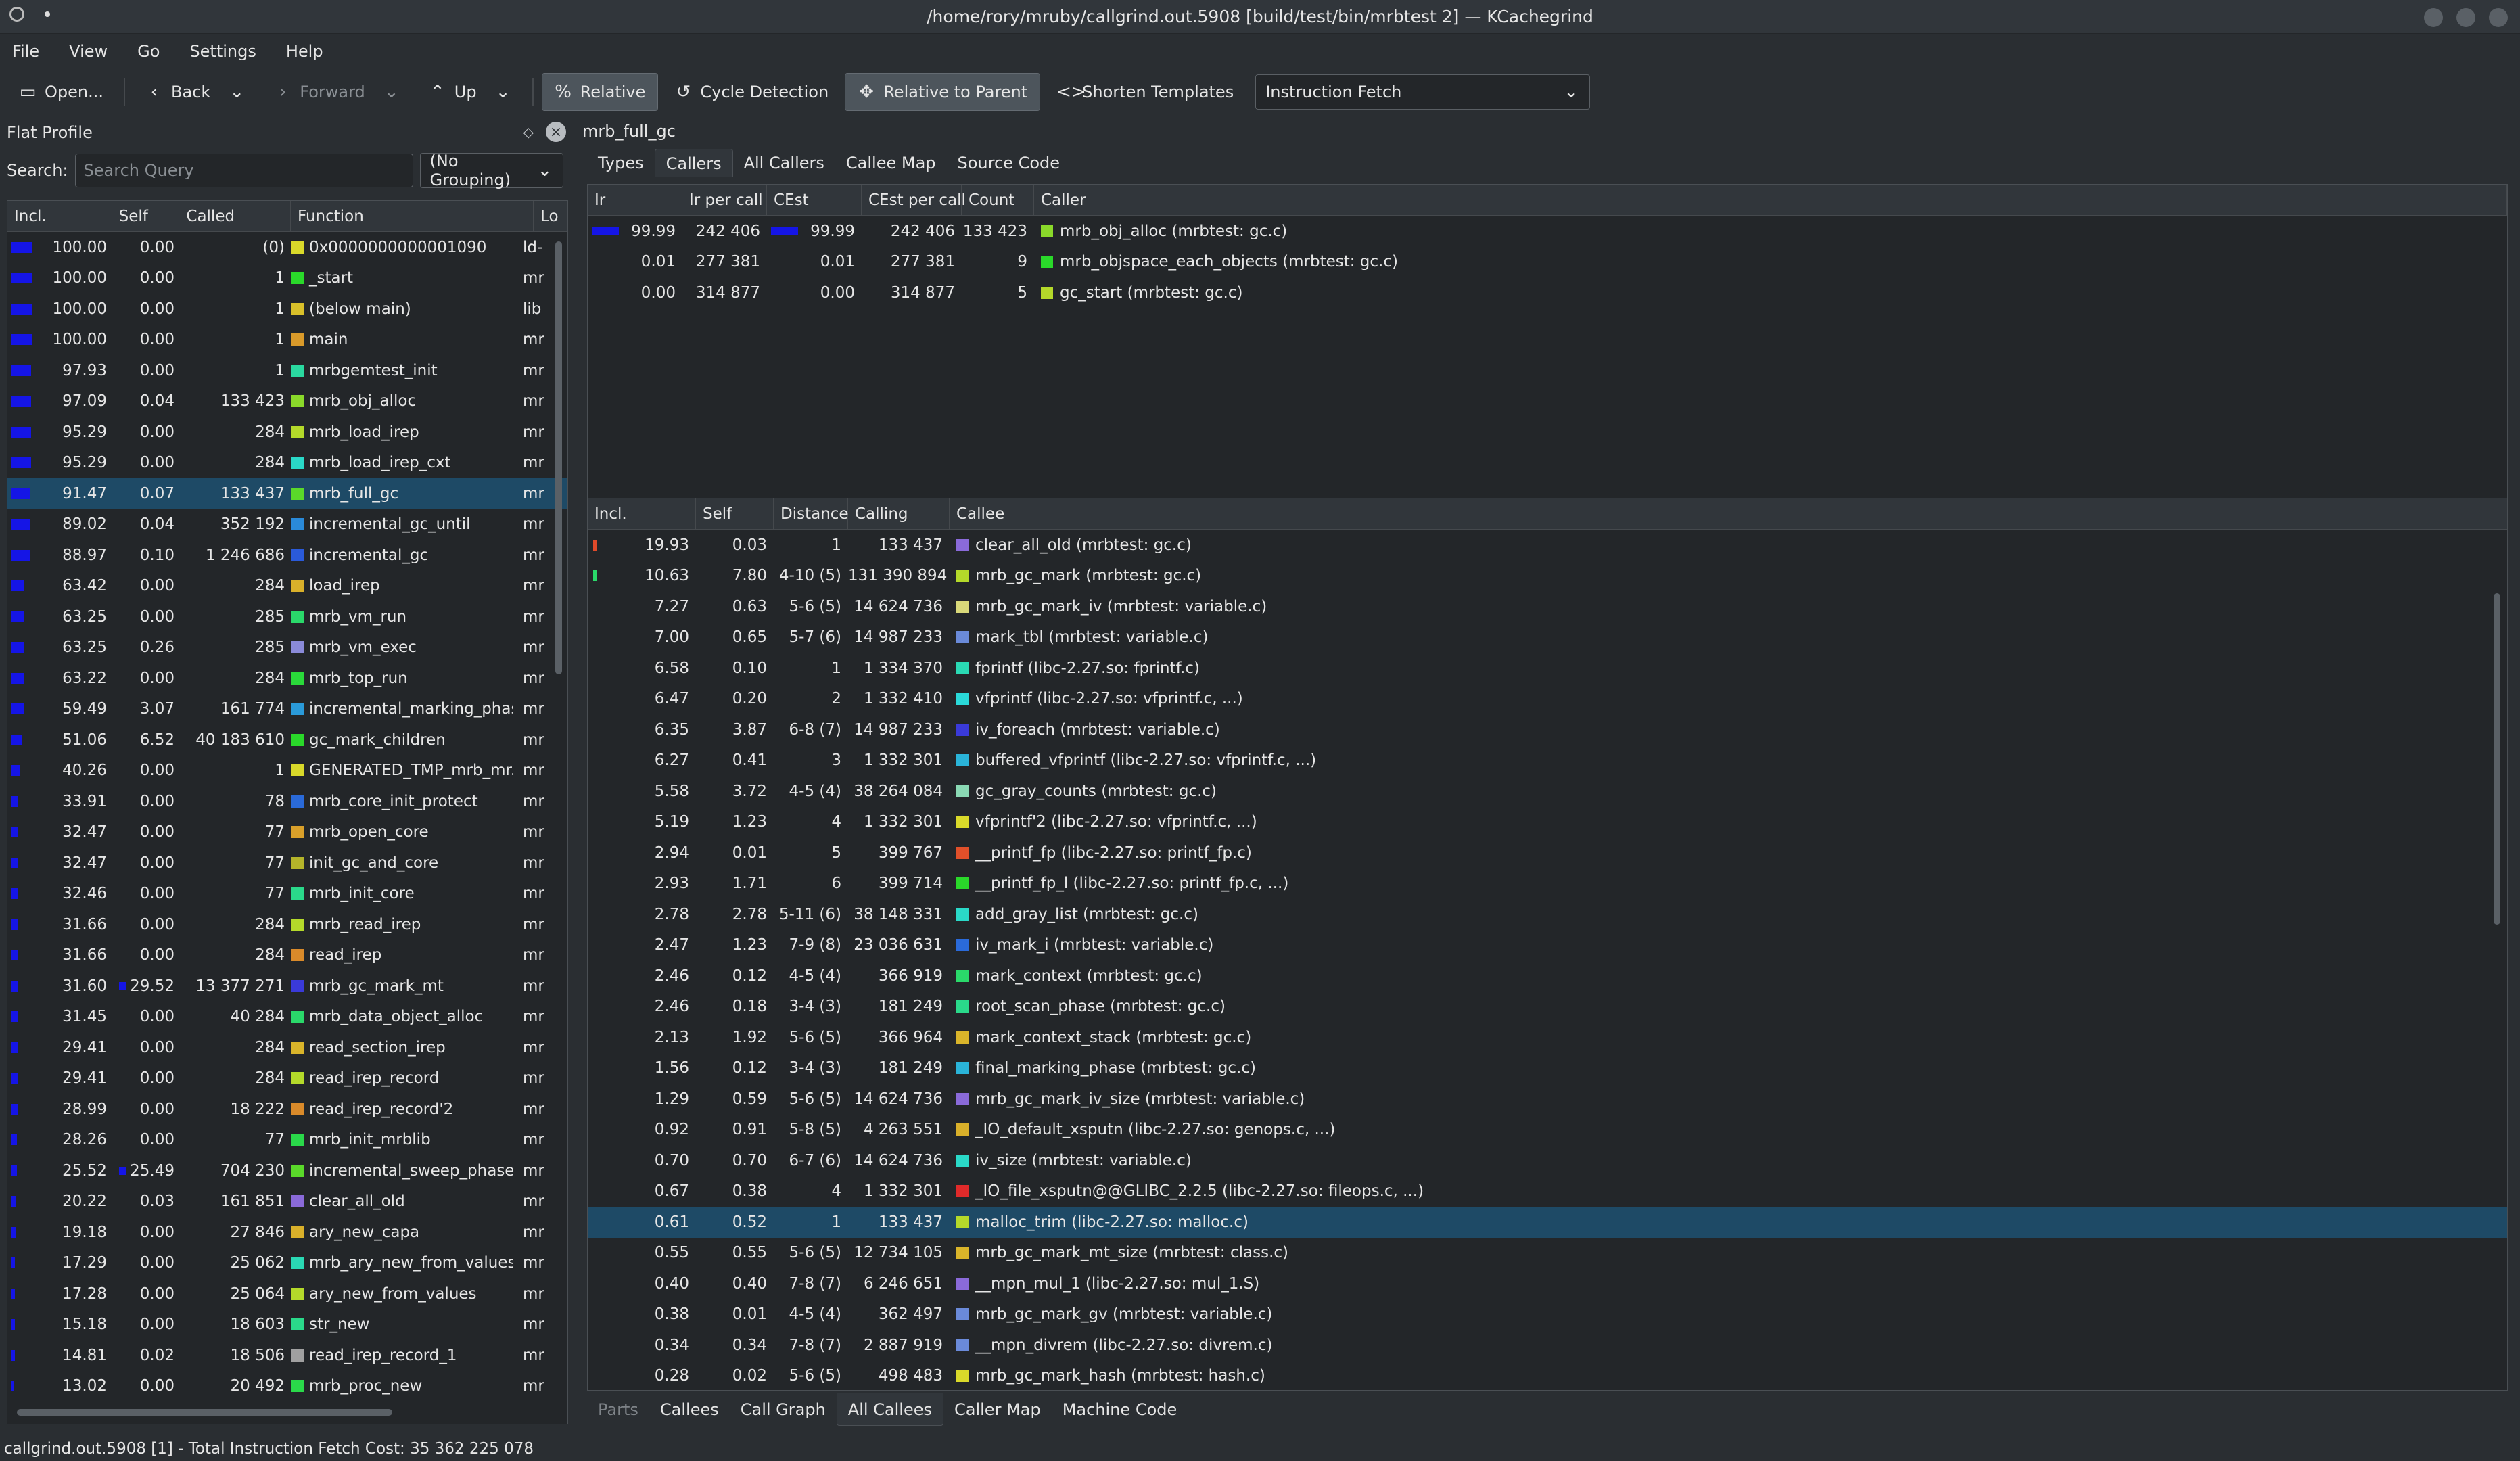 Image resolution: width=2520 pixels, height=1461 pixels. I want to click on float-icon: ◇, so click(528, 132).